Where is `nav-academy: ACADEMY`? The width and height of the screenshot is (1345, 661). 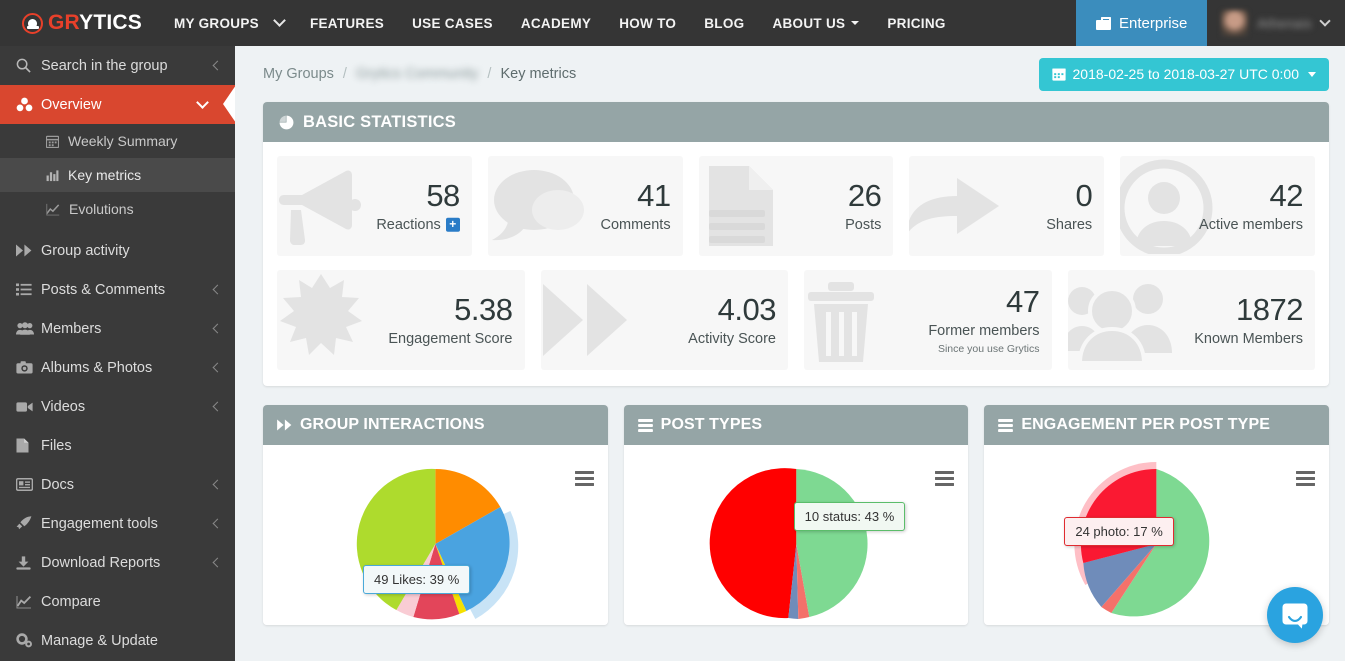
nav-academy: ACADEMY is located at coordinates (556, 23).